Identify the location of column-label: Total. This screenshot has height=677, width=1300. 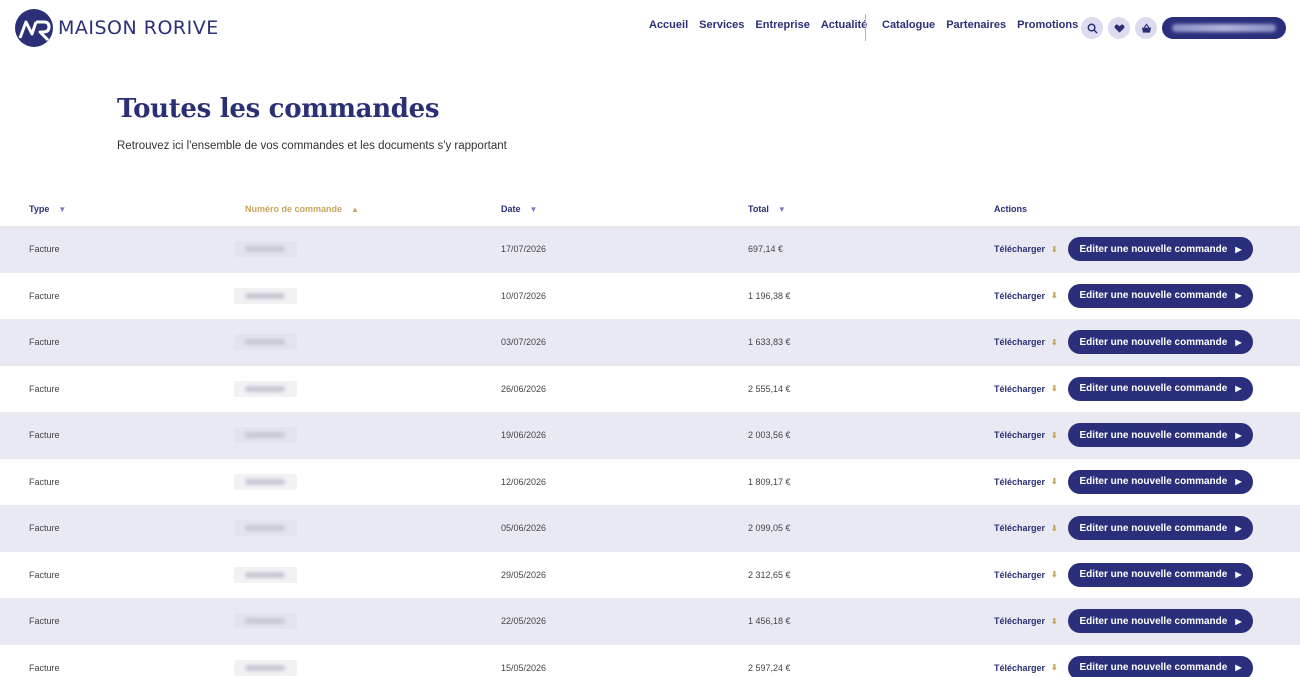
(758, 209).